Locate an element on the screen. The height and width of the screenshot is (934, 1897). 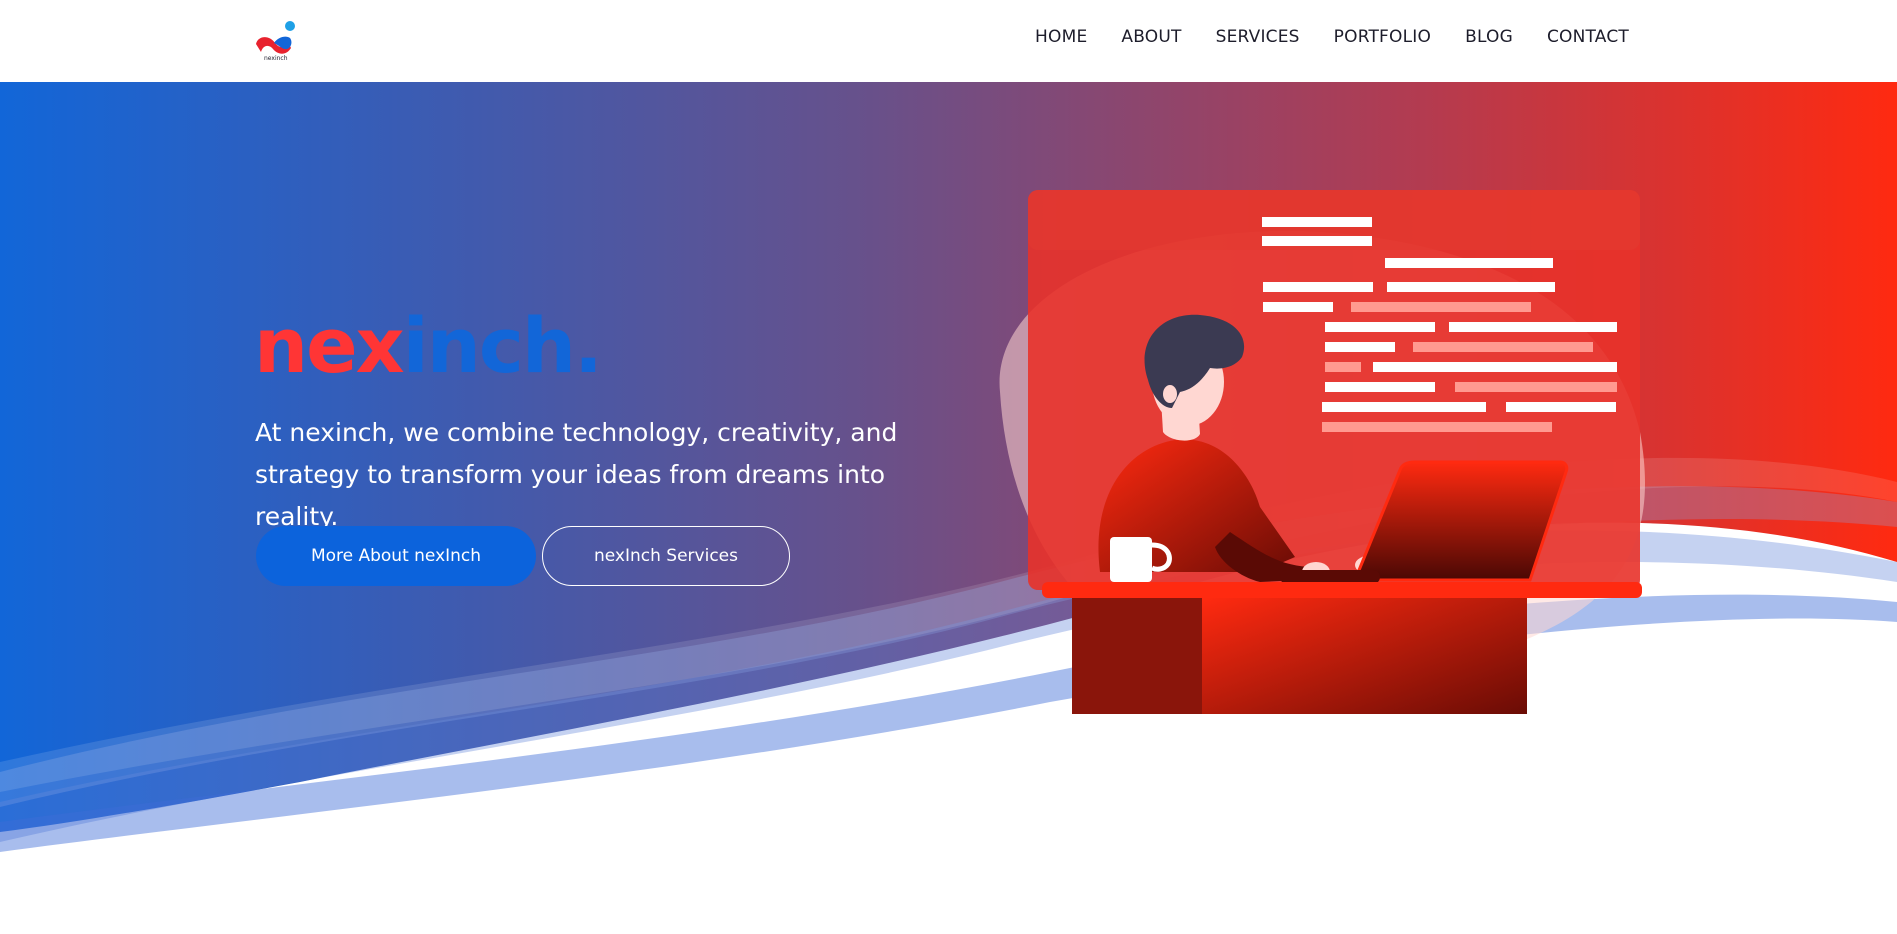
nav-blog: BLOG is located at coordinates (1489, 37).